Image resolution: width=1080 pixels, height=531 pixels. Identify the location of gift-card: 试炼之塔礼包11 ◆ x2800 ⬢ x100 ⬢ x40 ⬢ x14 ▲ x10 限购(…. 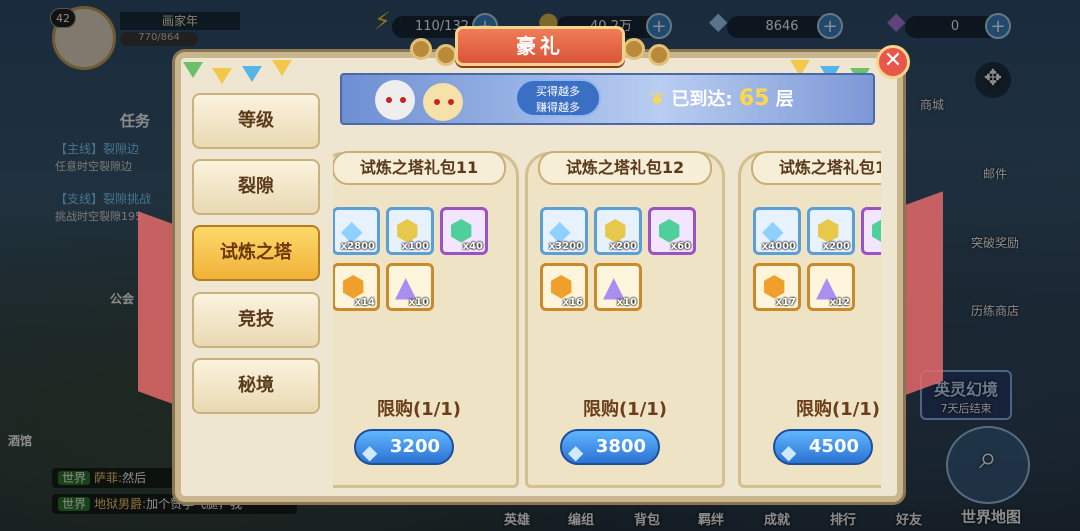
(426, 319).